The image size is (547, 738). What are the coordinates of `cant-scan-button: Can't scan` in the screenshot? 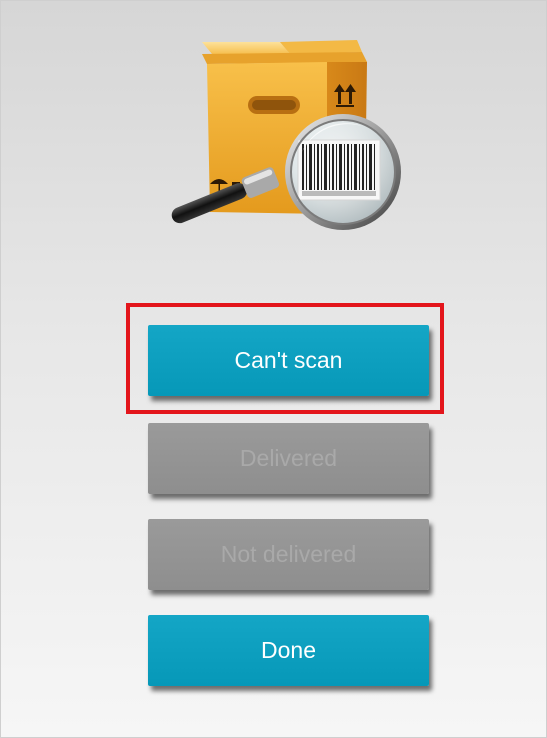 It's located at (288, 360).